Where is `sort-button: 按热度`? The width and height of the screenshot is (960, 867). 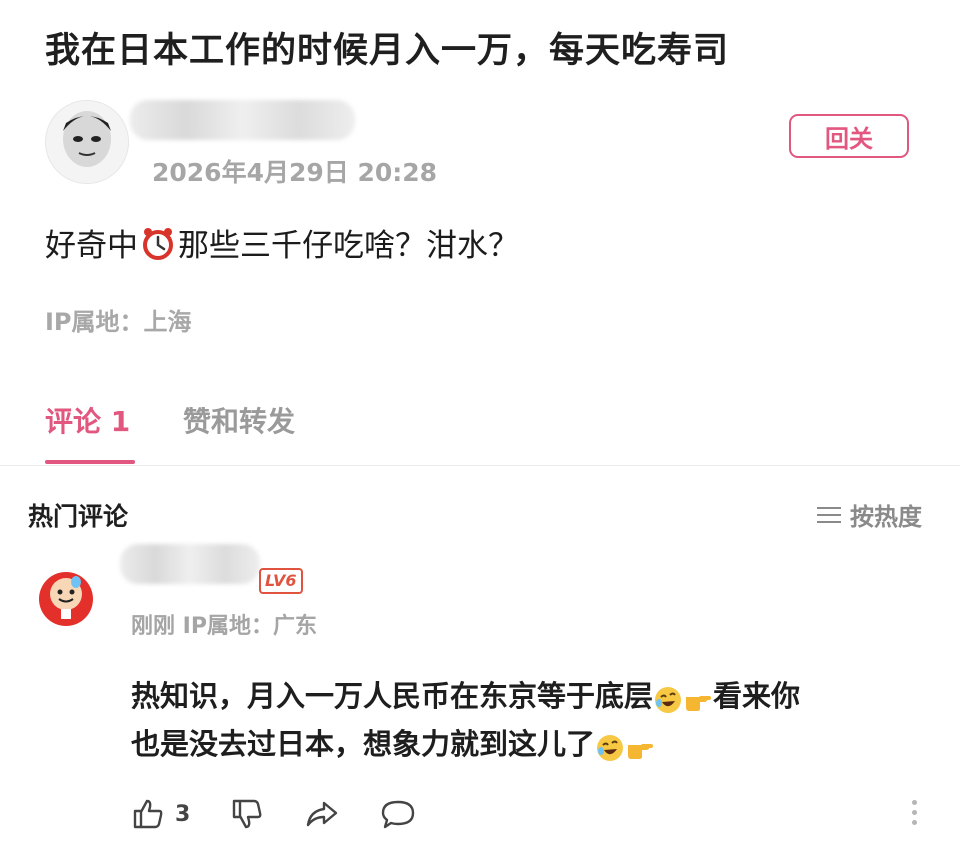 sort-button: 按热度 is located at coordinates (869, 514).